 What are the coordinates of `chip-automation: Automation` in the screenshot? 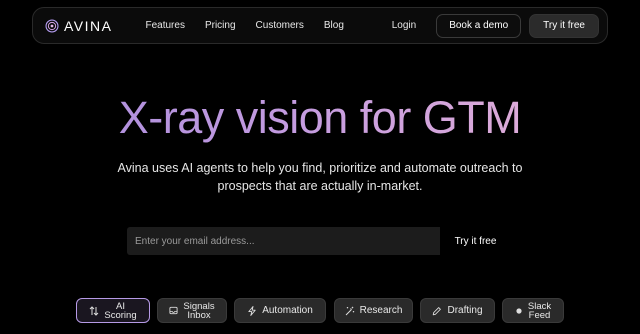 It's located at (280, 310).